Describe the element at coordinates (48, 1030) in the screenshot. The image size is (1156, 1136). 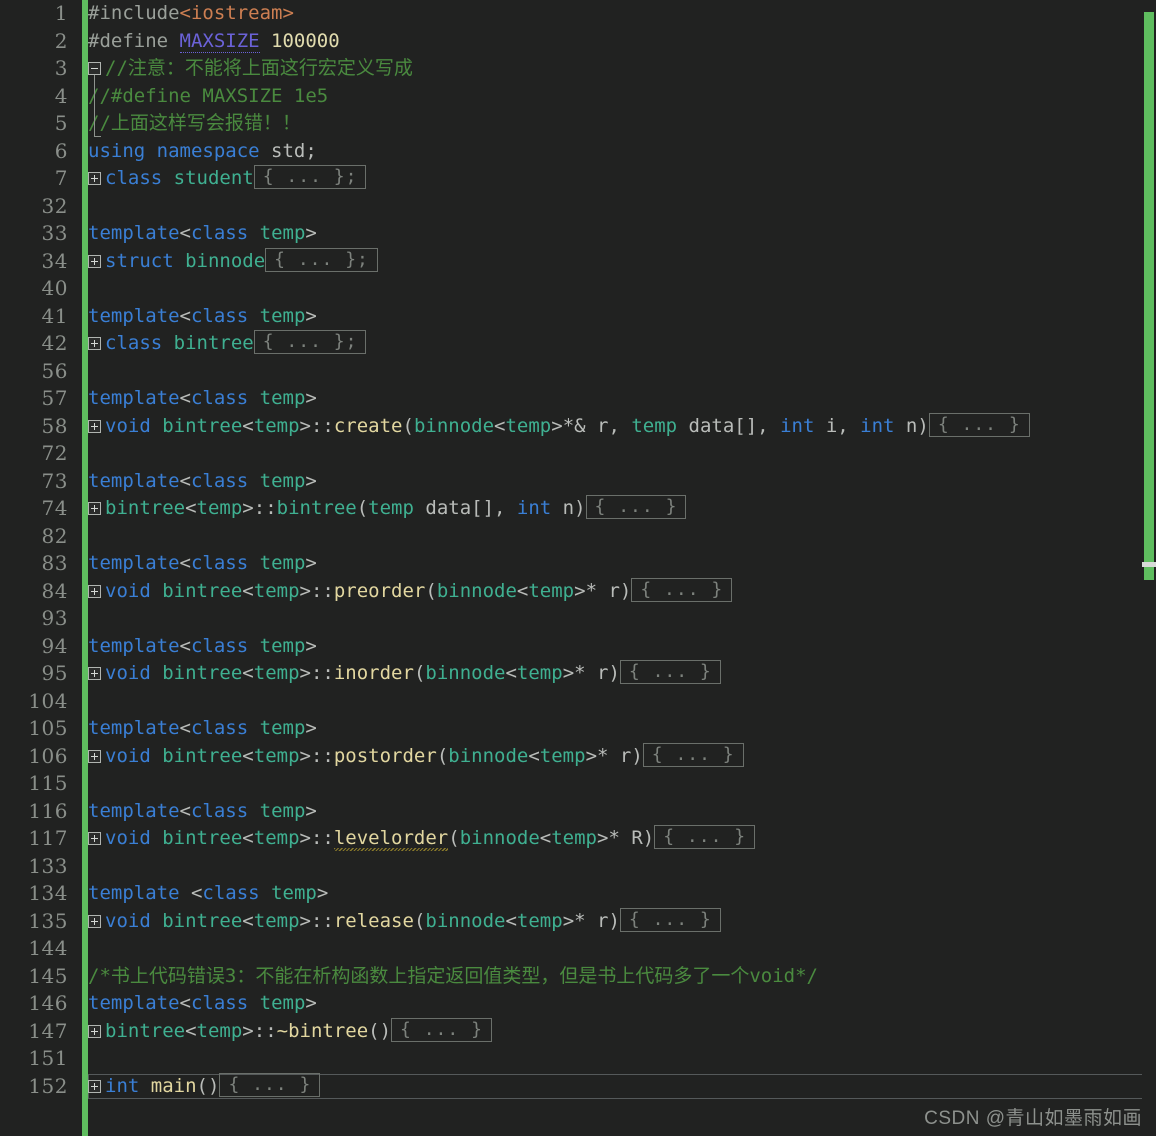
I see `line-number: 147` at that location.